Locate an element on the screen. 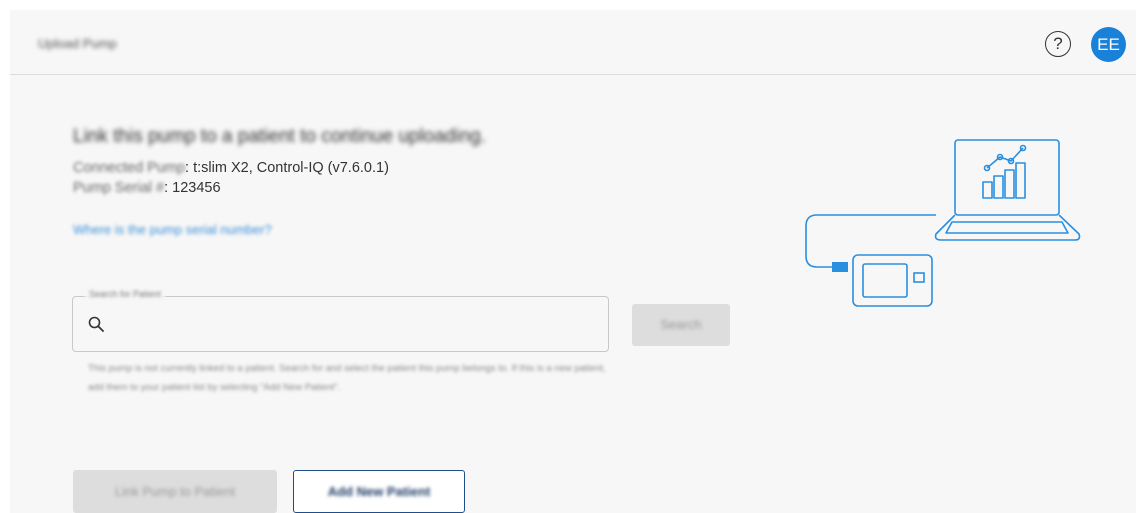 Image resolution: width=1146 pixels, height=513 pixels. page-title: Upload Pump is located at coordinates (77, 43).